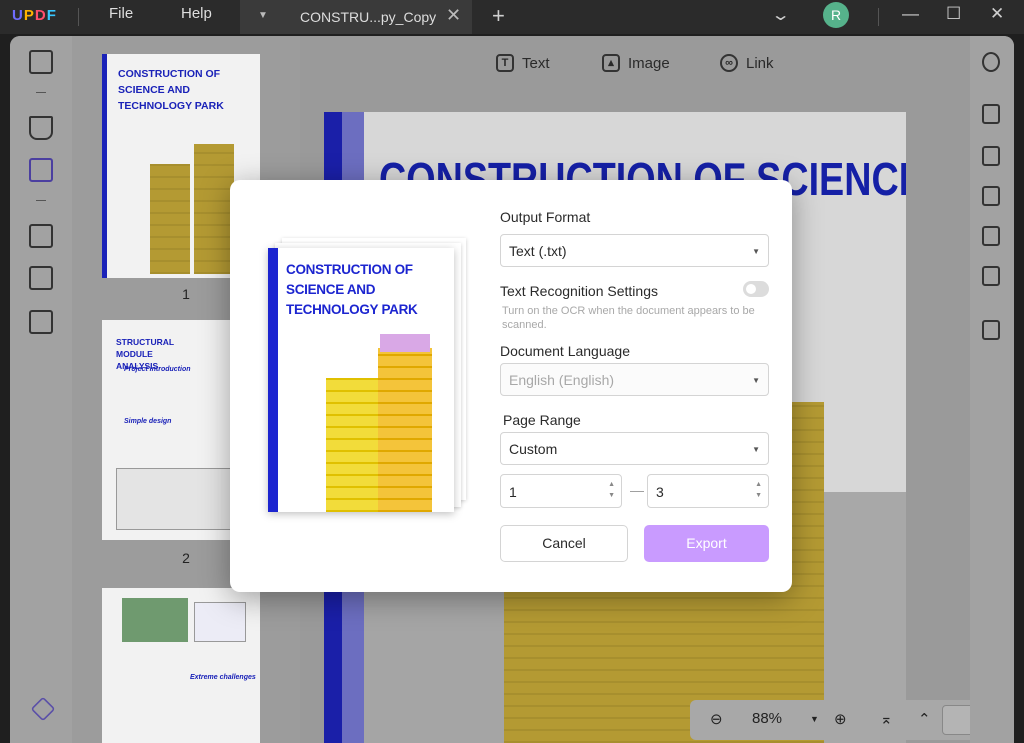  What do you see at coordinates (43, 709) in the screenshot?
I see `layers-icon` at bounding box center [43, 709].